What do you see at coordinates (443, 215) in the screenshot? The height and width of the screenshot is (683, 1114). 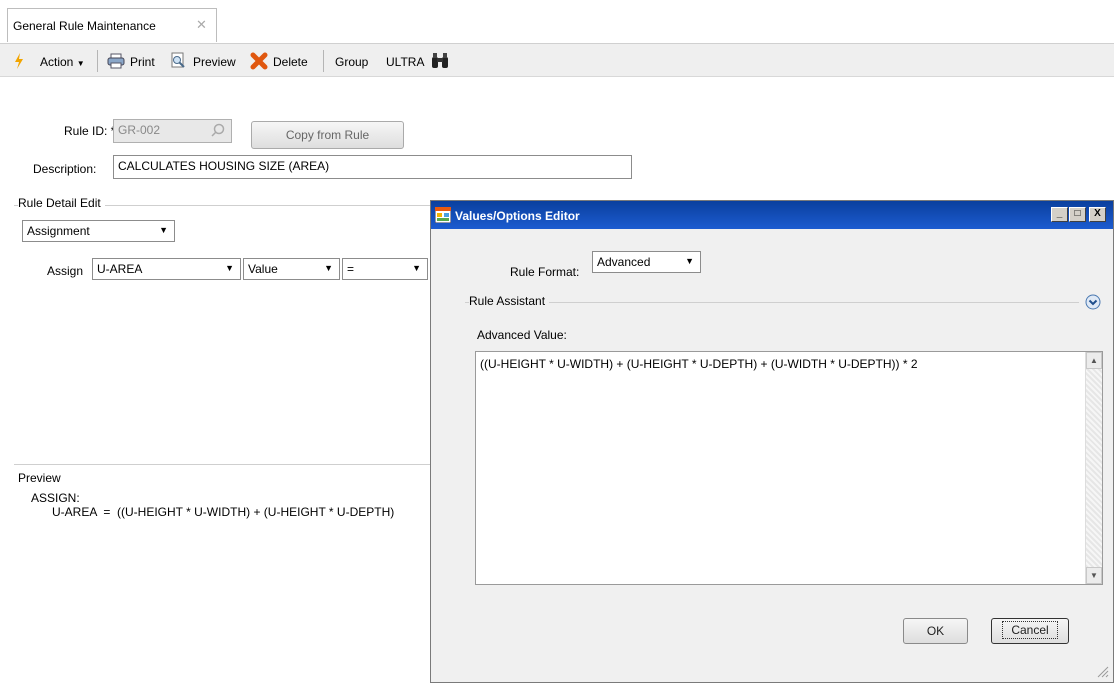 I see `app-window-icon` at bounding box center [443, 215].